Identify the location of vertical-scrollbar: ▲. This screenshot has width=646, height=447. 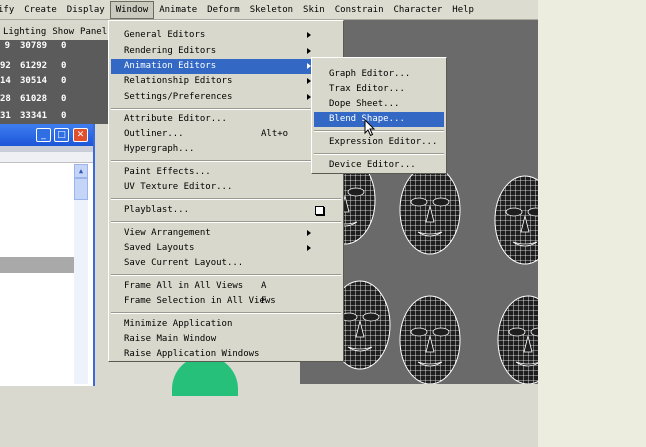
(81, 274).